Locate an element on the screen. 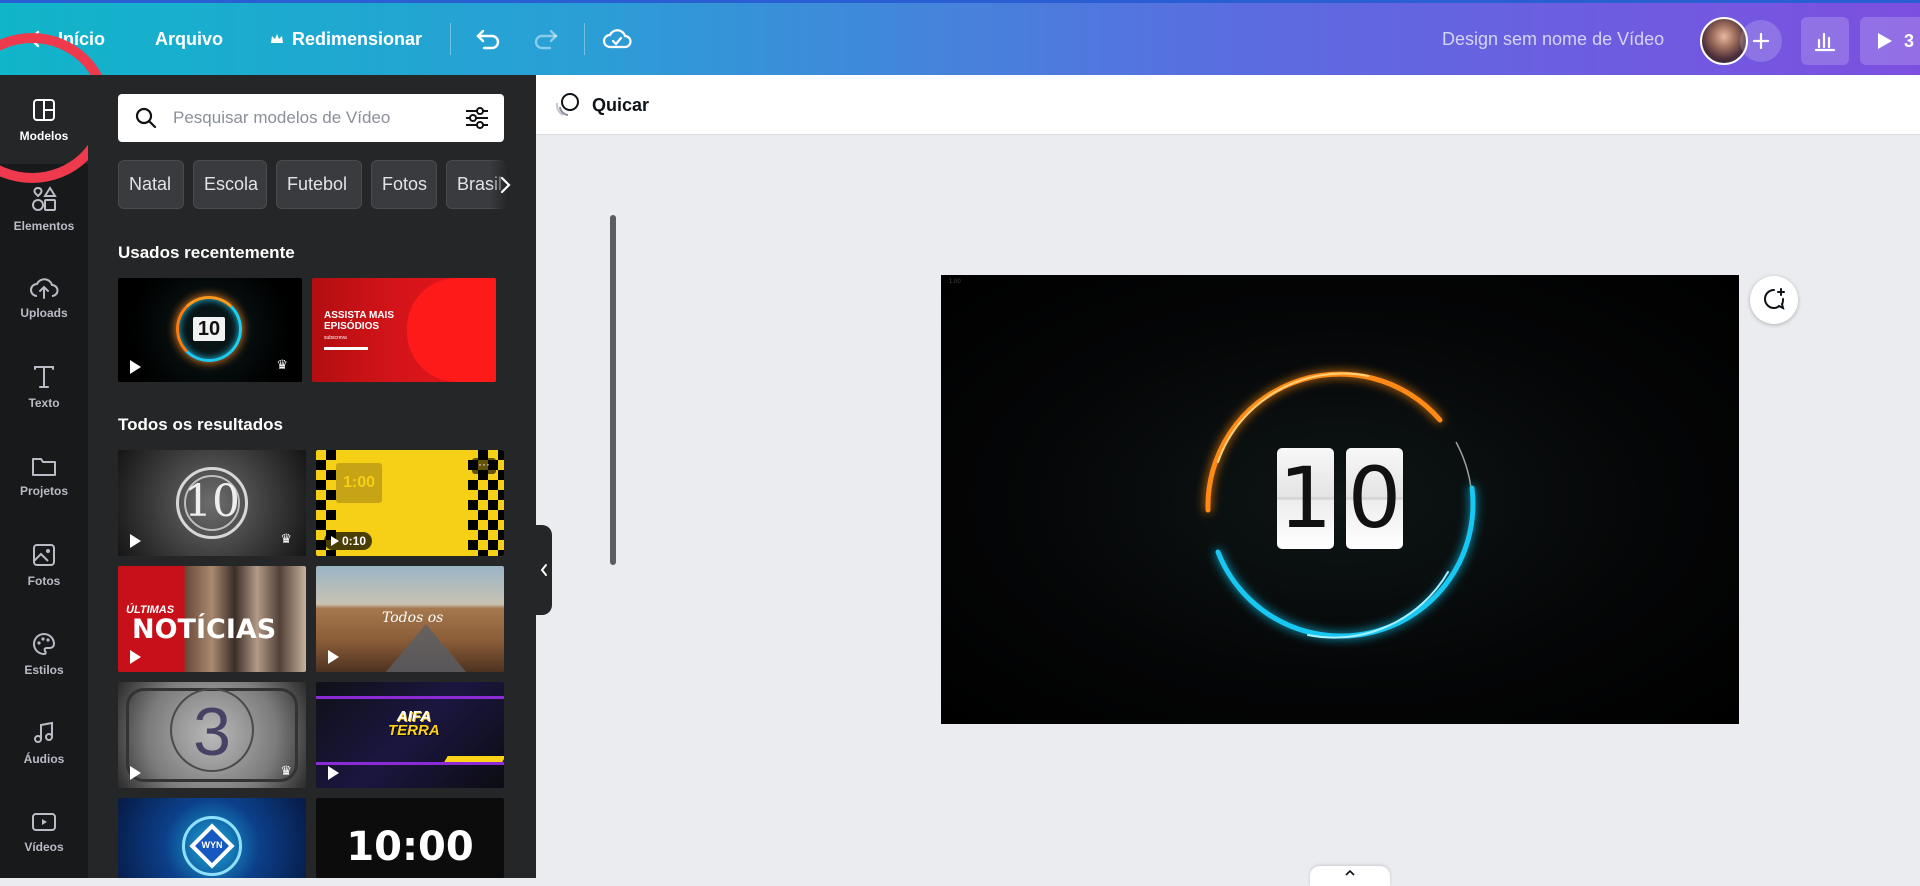  duration-text: 0:10 is located at coordinates (354, 541).